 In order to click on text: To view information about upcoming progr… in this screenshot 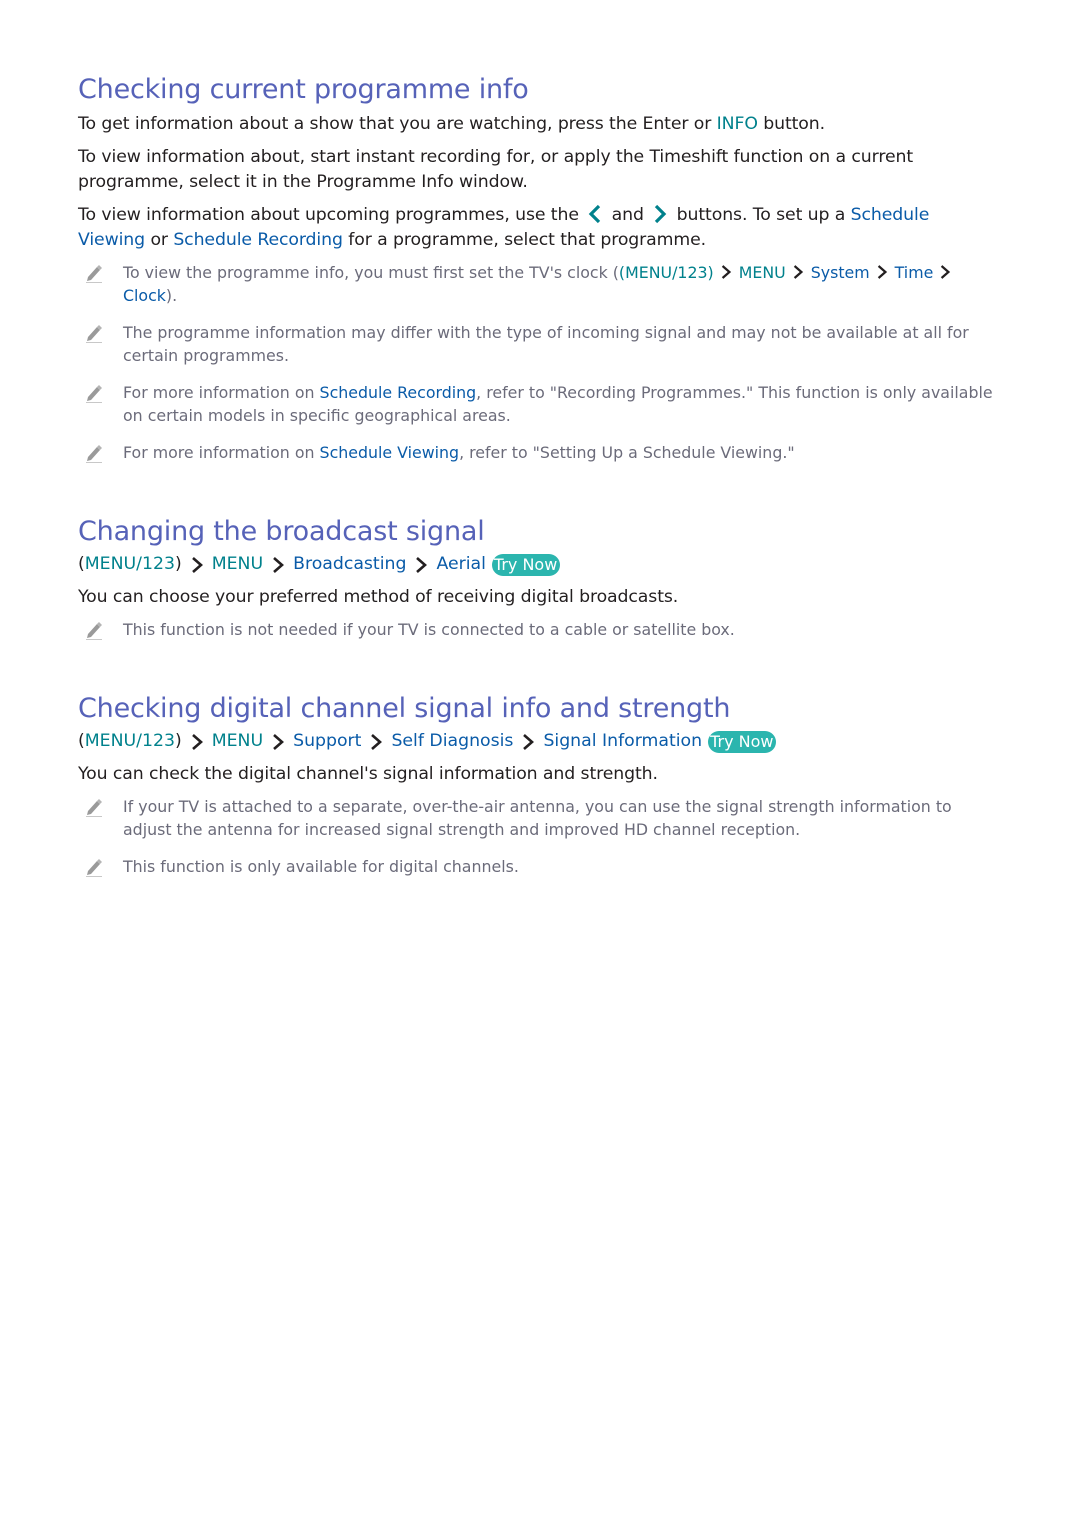, I will do `click(331, 215)`.